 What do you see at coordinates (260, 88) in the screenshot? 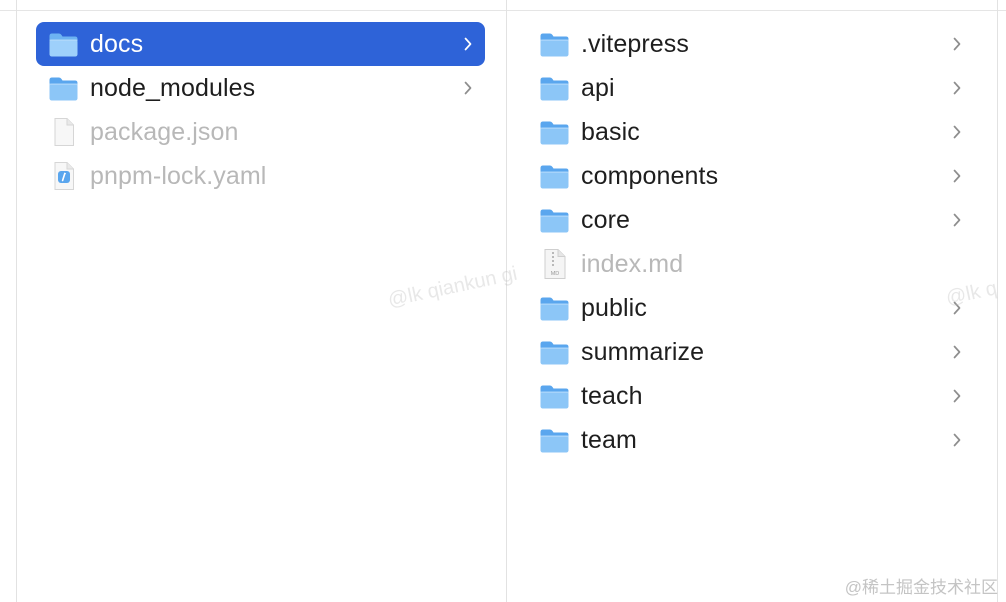
I see `folder-row-node-modules: node_modules` at bounding box center [260, 88].